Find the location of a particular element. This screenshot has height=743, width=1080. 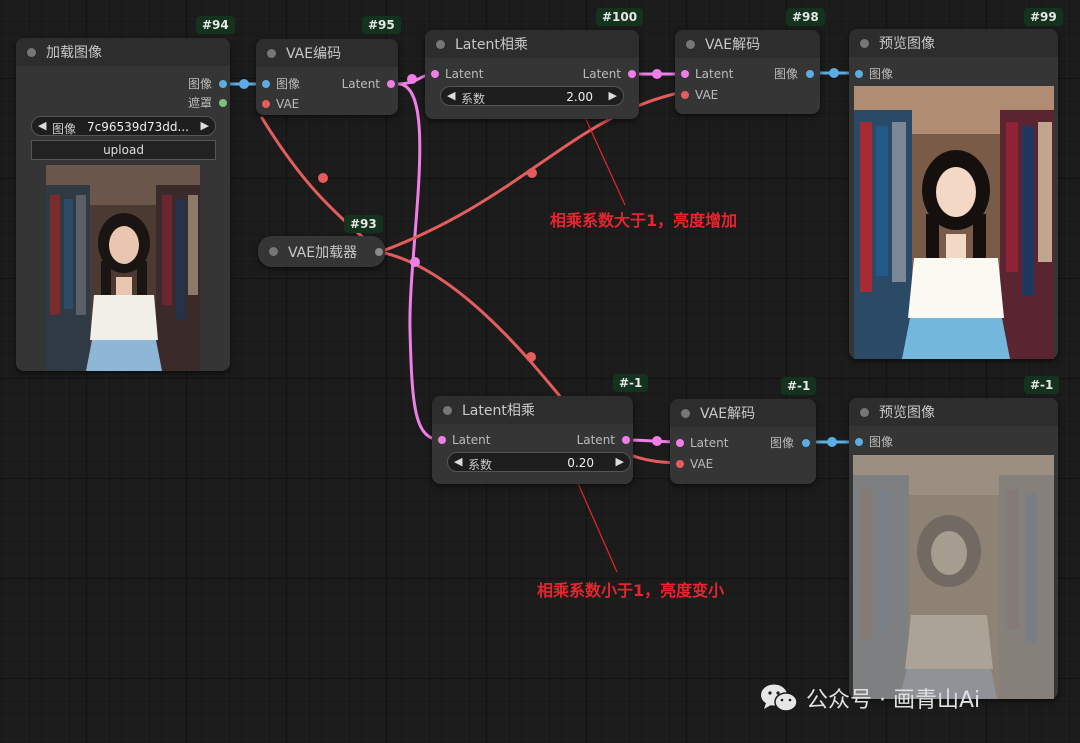

node-header: VAE加载器 is located at coordinates (321, 251).